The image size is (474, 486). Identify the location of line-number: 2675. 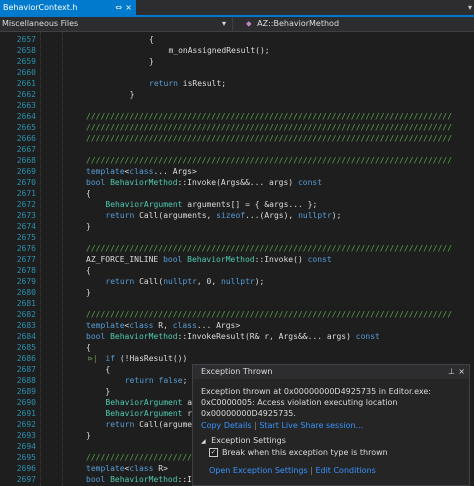
(26, 237).